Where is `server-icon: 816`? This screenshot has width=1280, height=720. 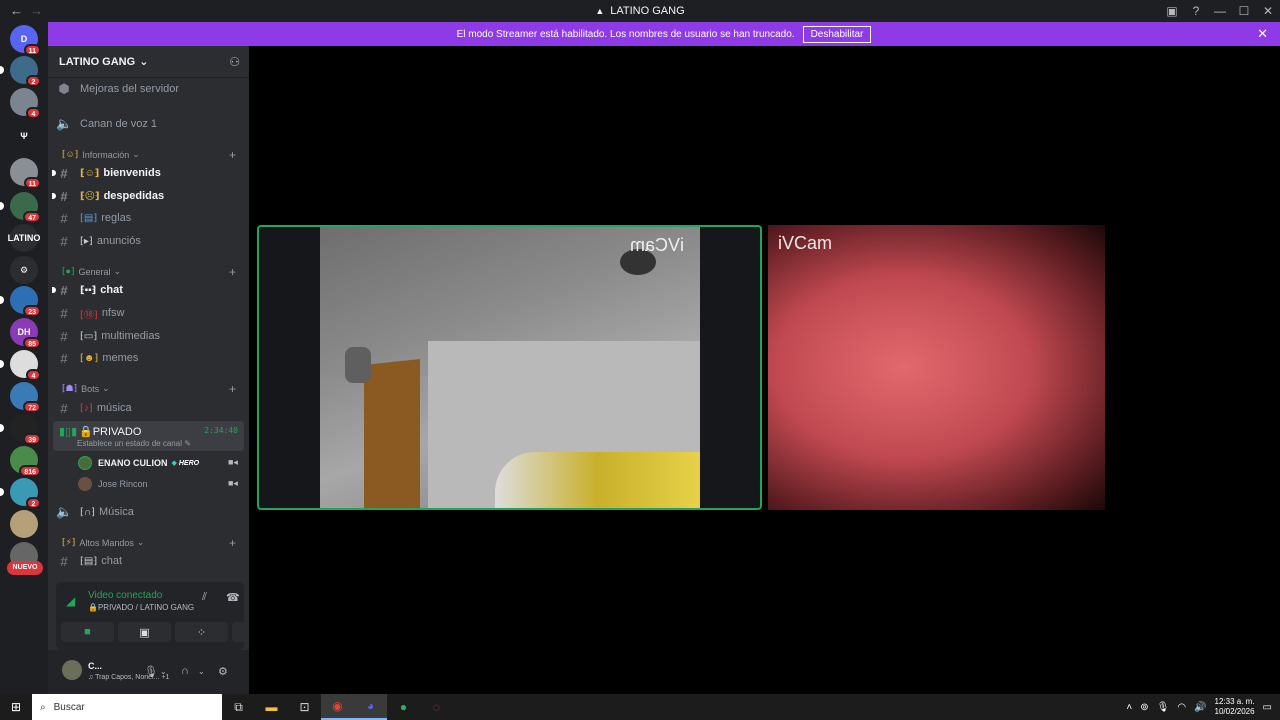 server-icon: 816 is located at coordinates (25, 461).